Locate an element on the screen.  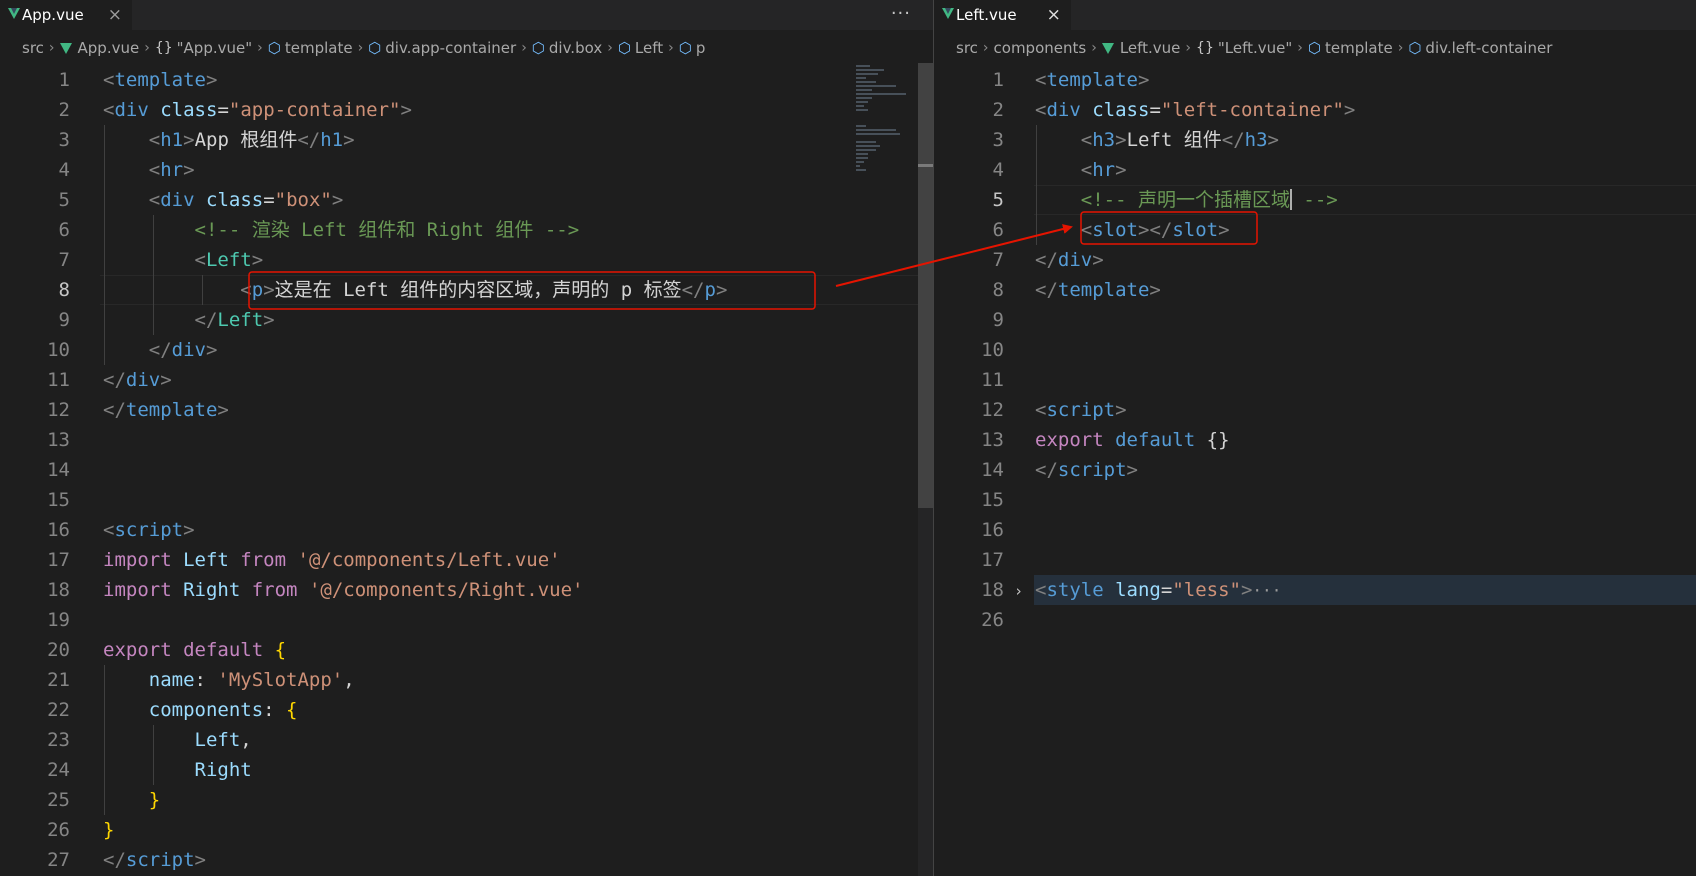
code-line: 8 </template> is located at coordinates (1315, 290).